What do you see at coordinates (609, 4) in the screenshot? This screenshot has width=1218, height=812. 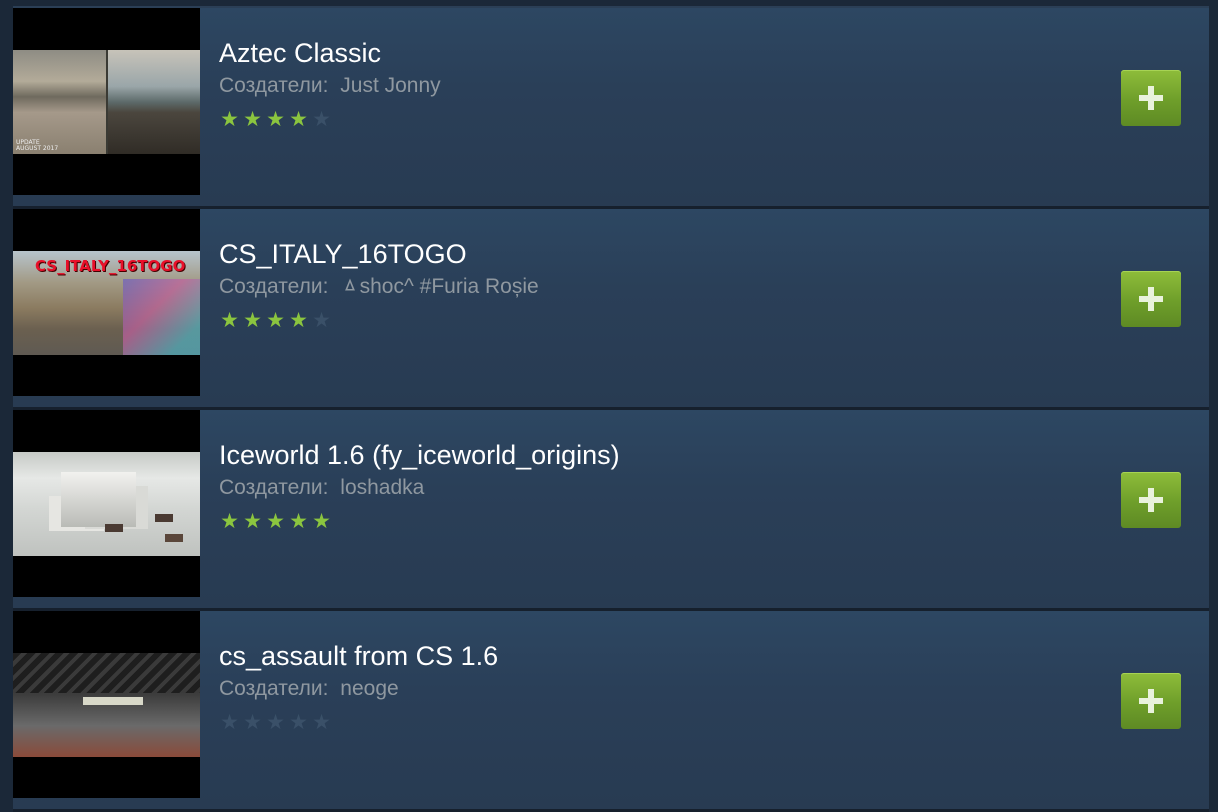 I see `top-edge` at bounding box center [609, 4].